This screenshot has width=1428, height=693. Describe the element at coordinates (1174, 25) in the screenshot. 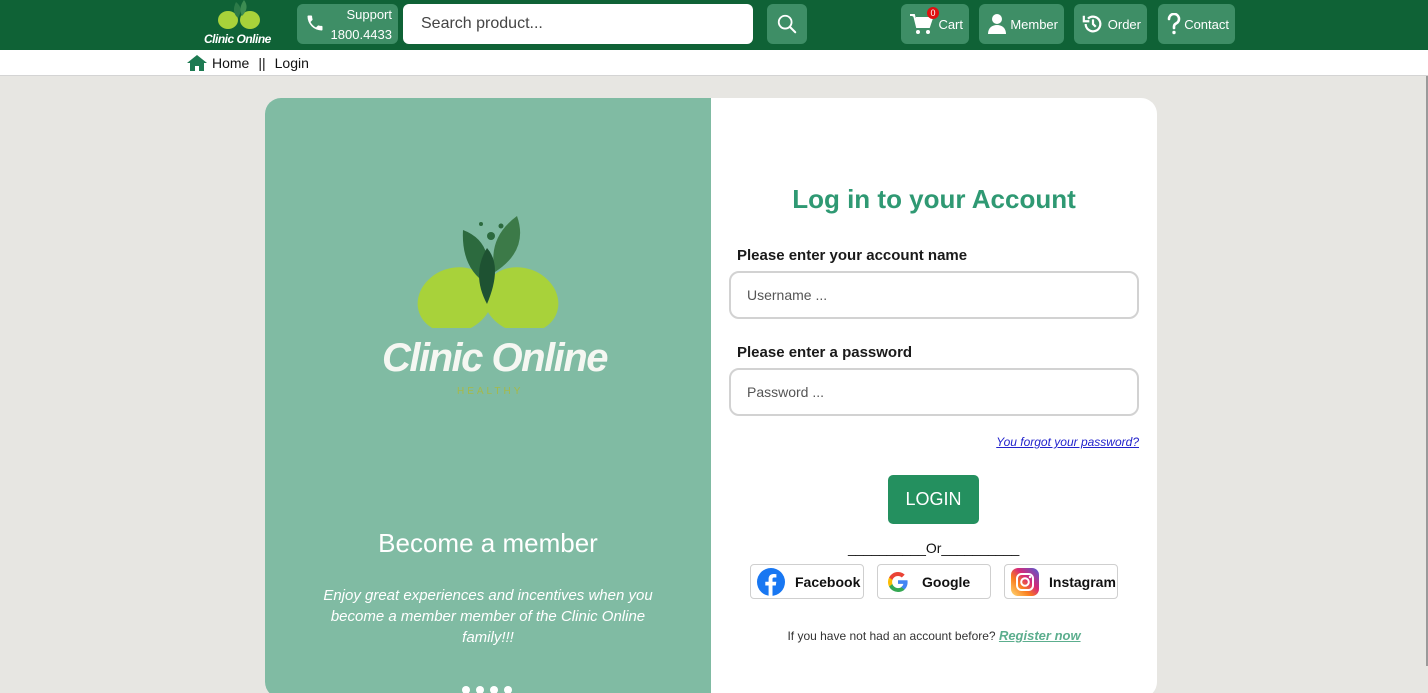

I see `question-icon` at that location.